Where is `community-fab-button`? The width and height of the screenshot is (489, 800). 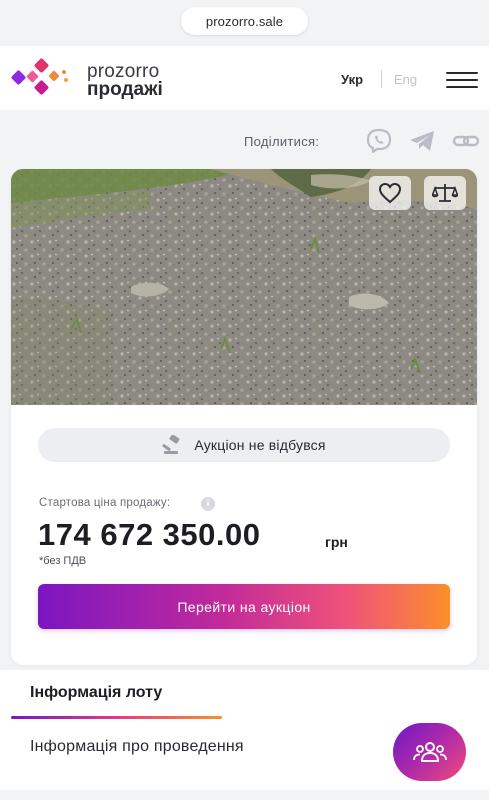
community-fab-button is located at coordinates (429, 752).